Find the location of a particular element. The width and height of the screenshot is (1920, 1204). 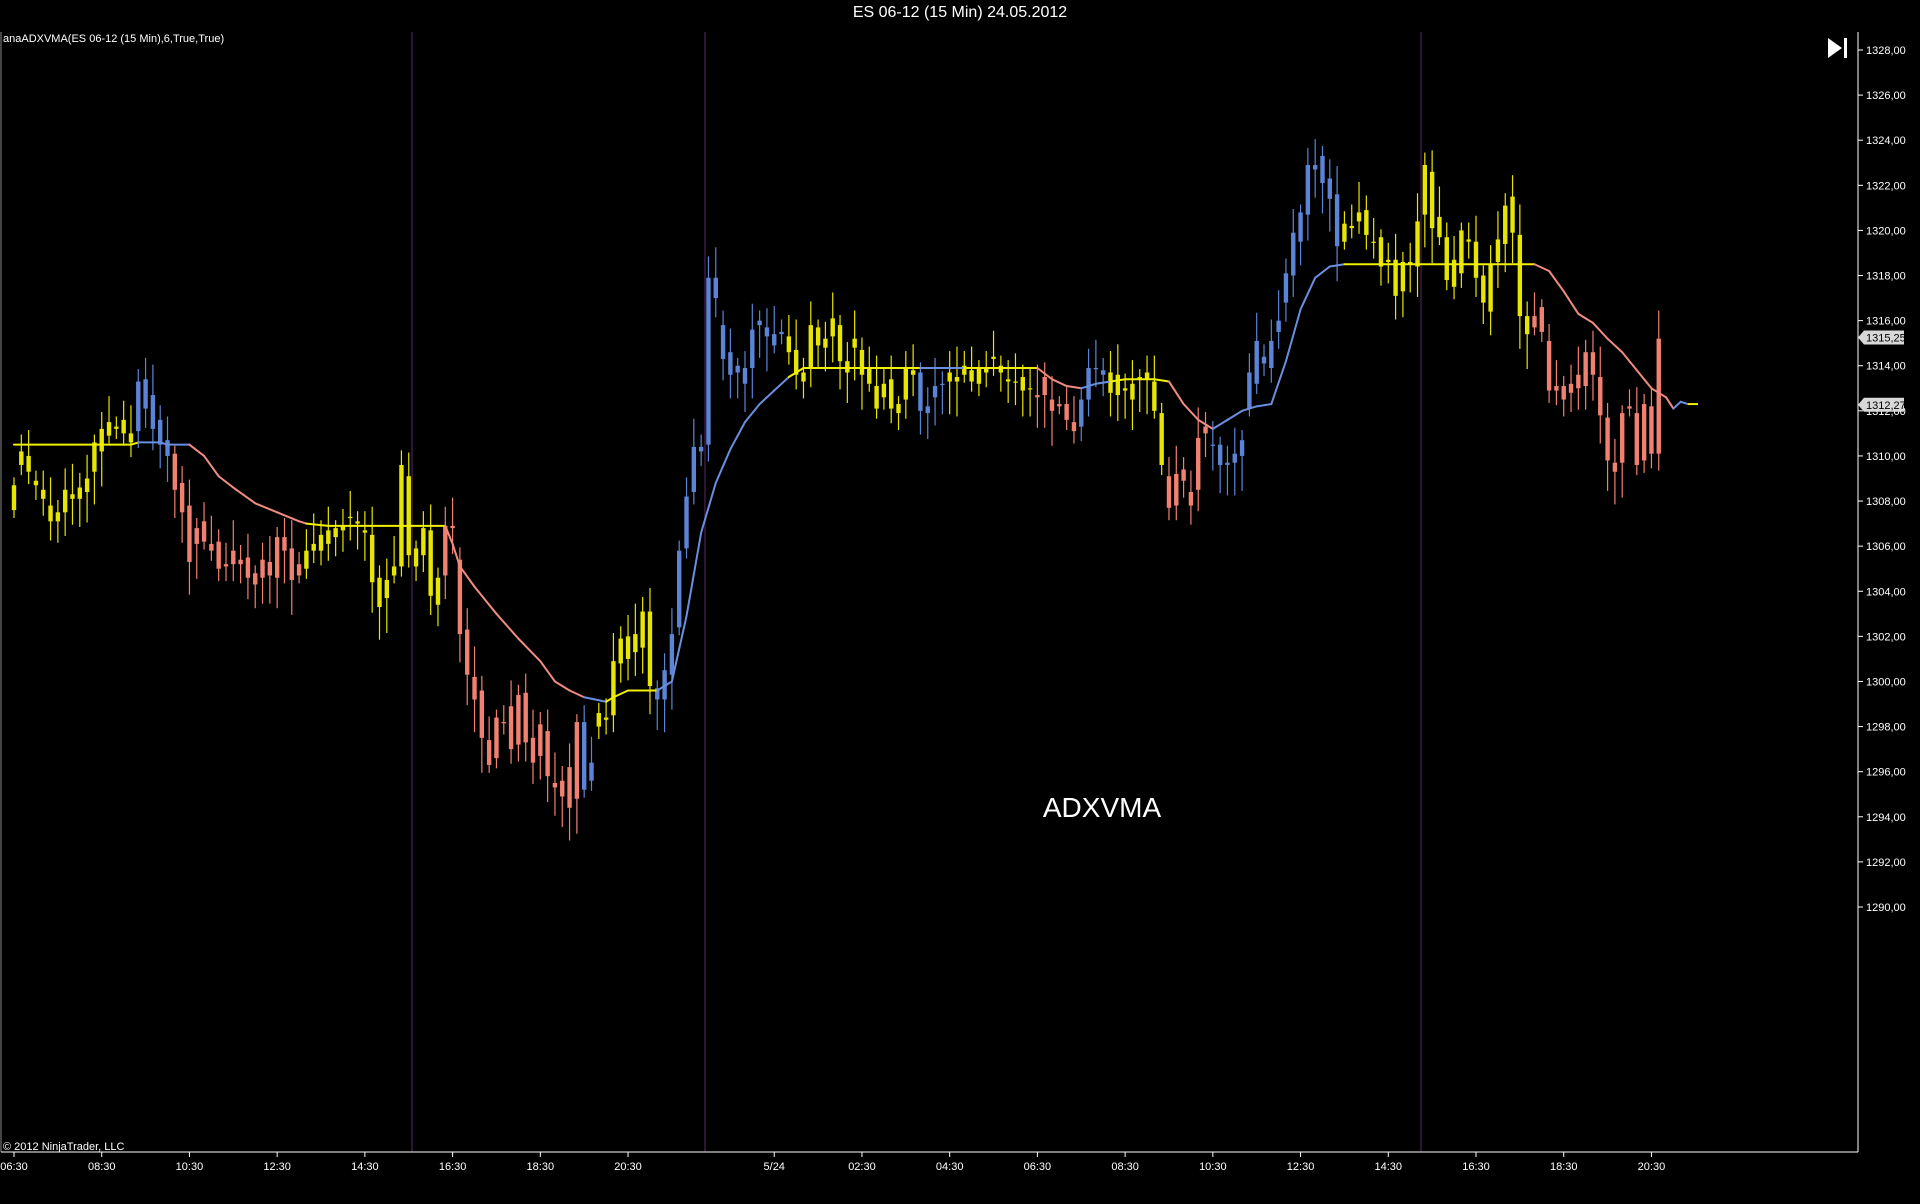

y-tick-label: 1292,00 is located at coordinates (1886, 863).